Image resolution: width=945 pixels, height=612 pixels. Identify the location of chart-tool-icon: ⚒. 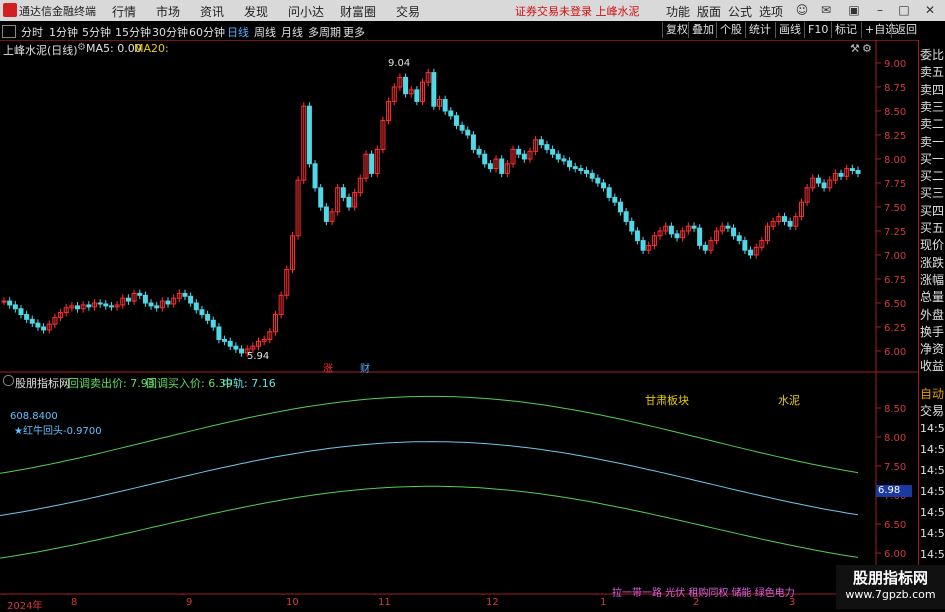
(855, 48).